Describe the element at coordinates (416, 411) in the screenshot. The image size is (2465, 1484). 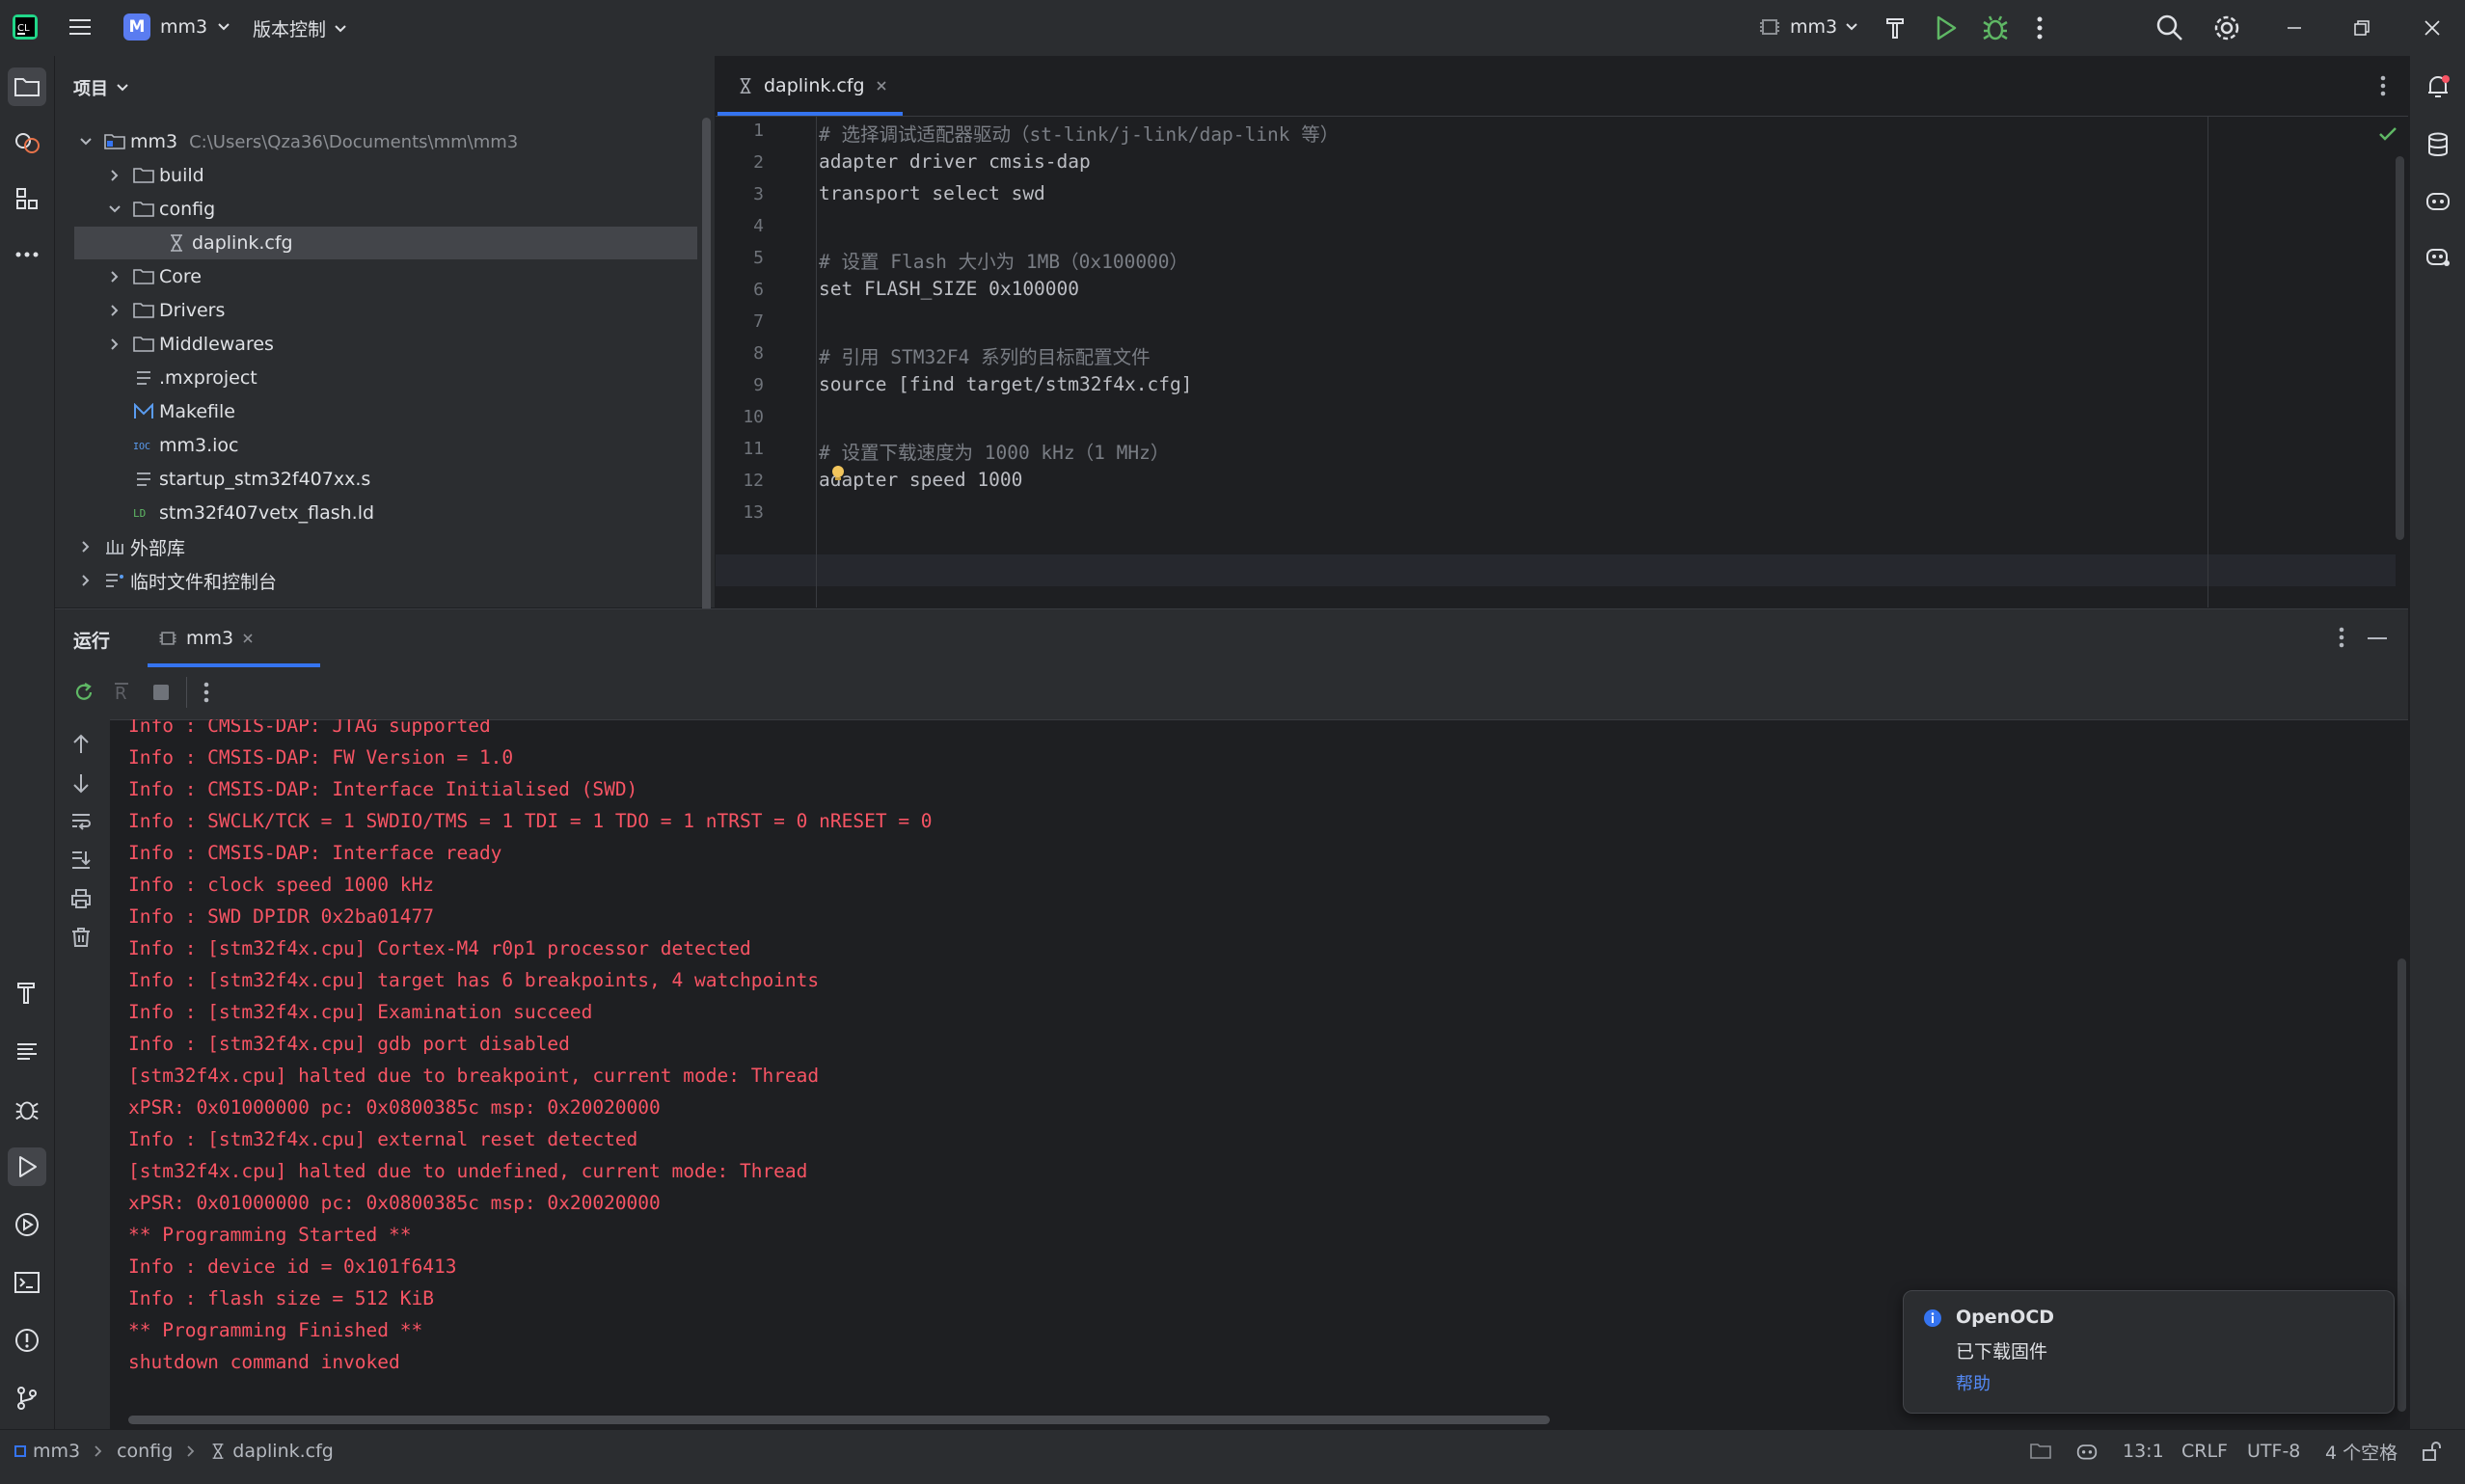
I see `tree-node-makefile: Makefile` at that location.